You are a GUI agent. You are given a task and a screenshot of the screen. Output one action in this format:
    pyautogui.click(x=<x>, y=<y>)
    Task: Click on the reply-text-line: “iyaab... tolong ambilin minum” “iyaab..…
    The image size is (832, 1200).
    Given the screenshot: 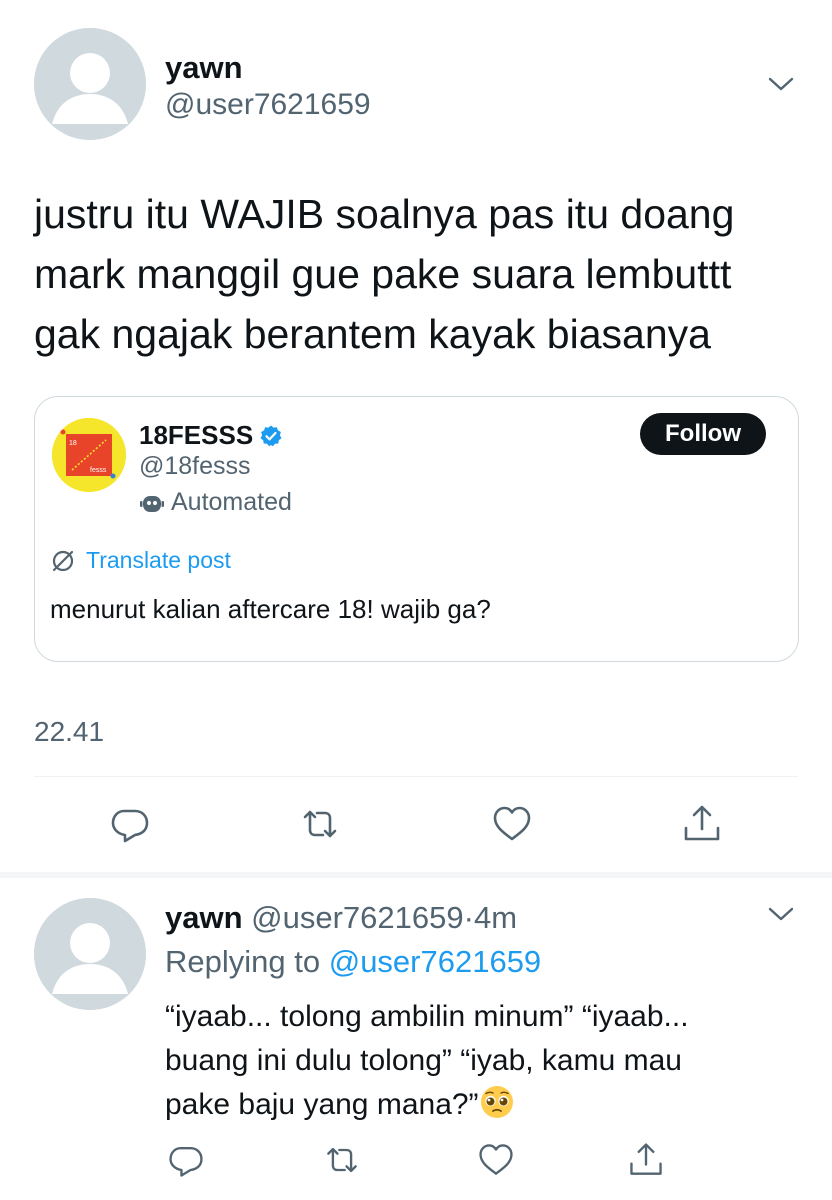 What is the action you would take?
    pyautogui.click(x=427, y=1016)
    